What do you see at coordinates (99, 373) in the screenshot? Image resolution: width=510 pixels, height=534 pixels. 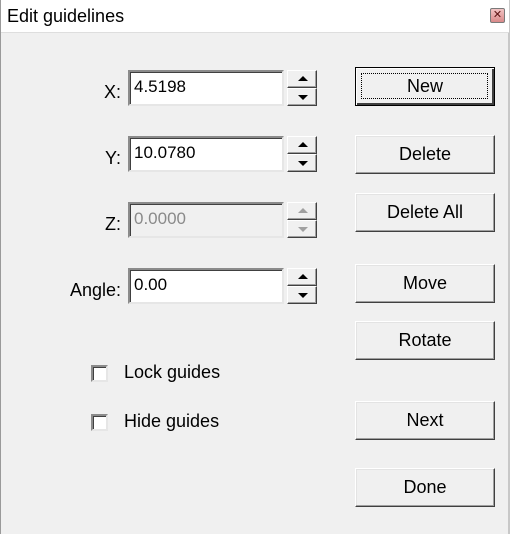 I see `lock-guides-checkbox` at bounding box center [99, 373].